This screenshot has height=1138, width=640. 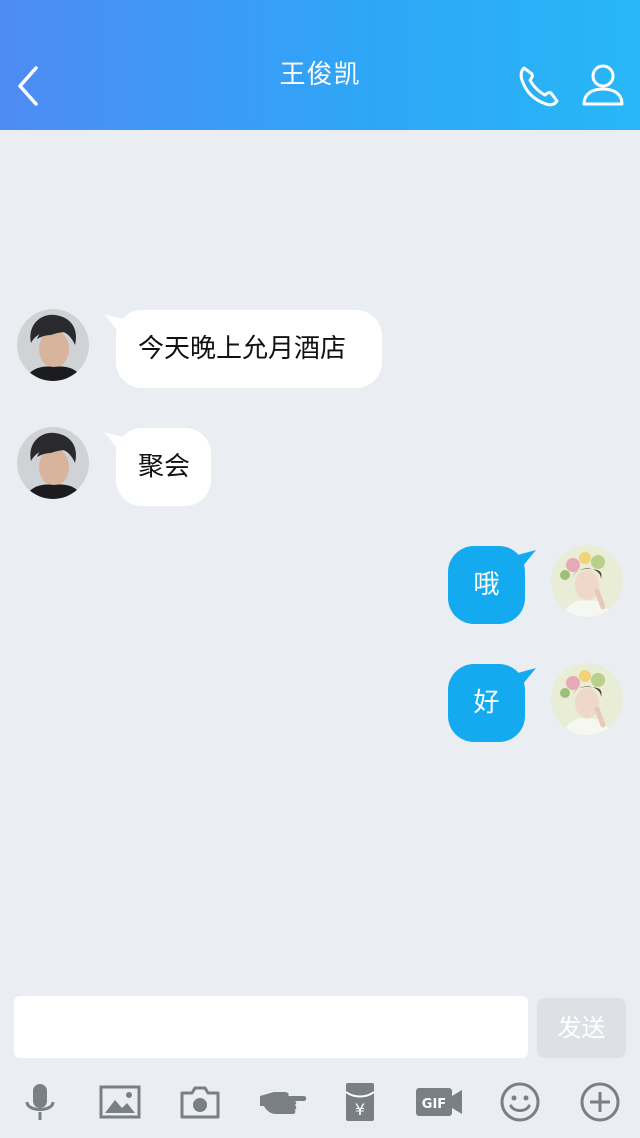 What do you see at coordinates (40, 1102) in the screenshot?
I see `microphone-icon` at bounding box center [40, 1102].